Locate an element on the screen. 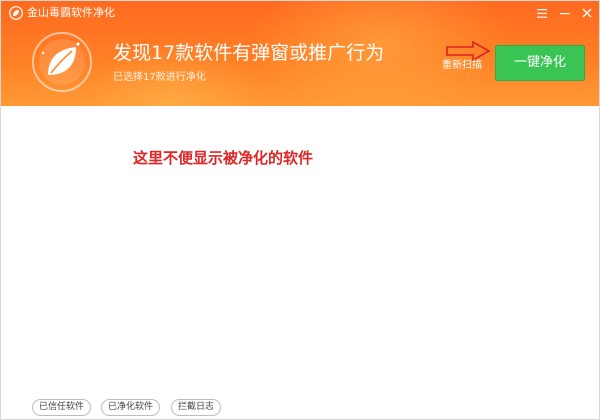 The image size is (600, 420). cleaned-software-button: 已净化软件 is located at coordinates (131, 407).